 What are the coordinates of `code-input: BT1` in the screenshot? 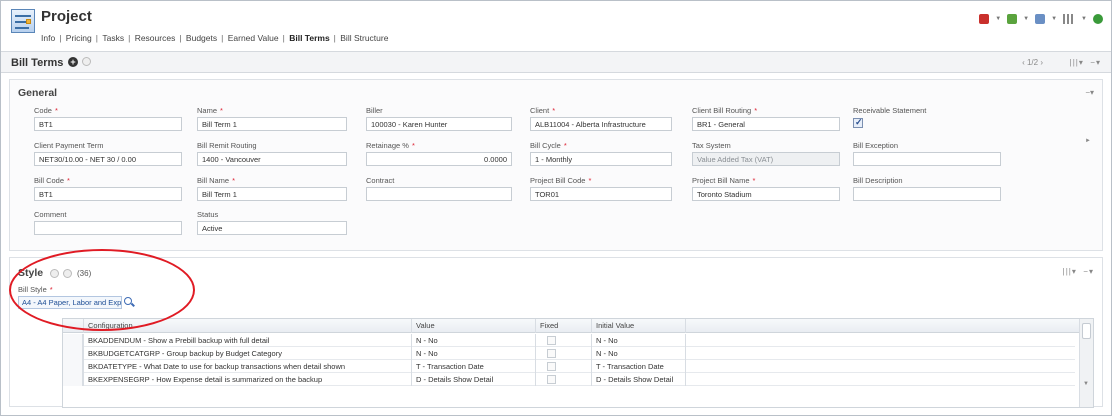 It's located at (108, 124).